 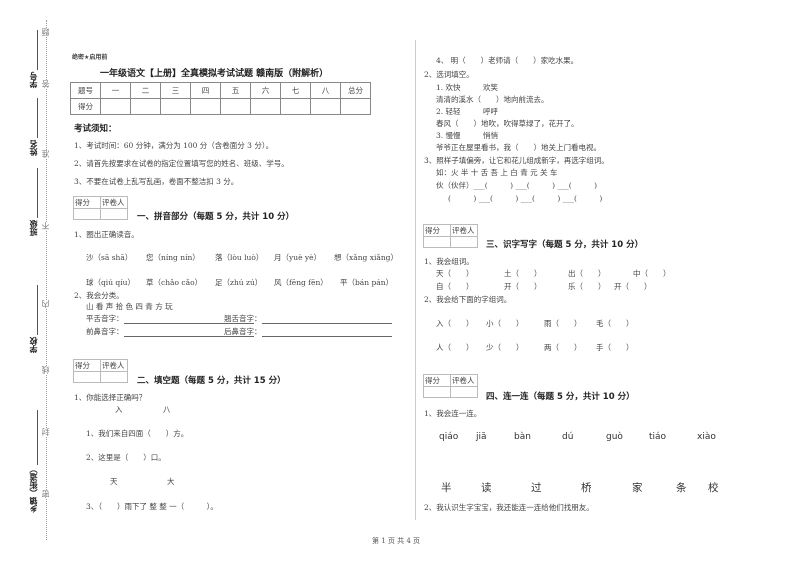 What do you see at coordinates (33, 489) in the screenshot?
I see `binding-label-township: 乡镇（街道）` at bounding box center [33, 489].